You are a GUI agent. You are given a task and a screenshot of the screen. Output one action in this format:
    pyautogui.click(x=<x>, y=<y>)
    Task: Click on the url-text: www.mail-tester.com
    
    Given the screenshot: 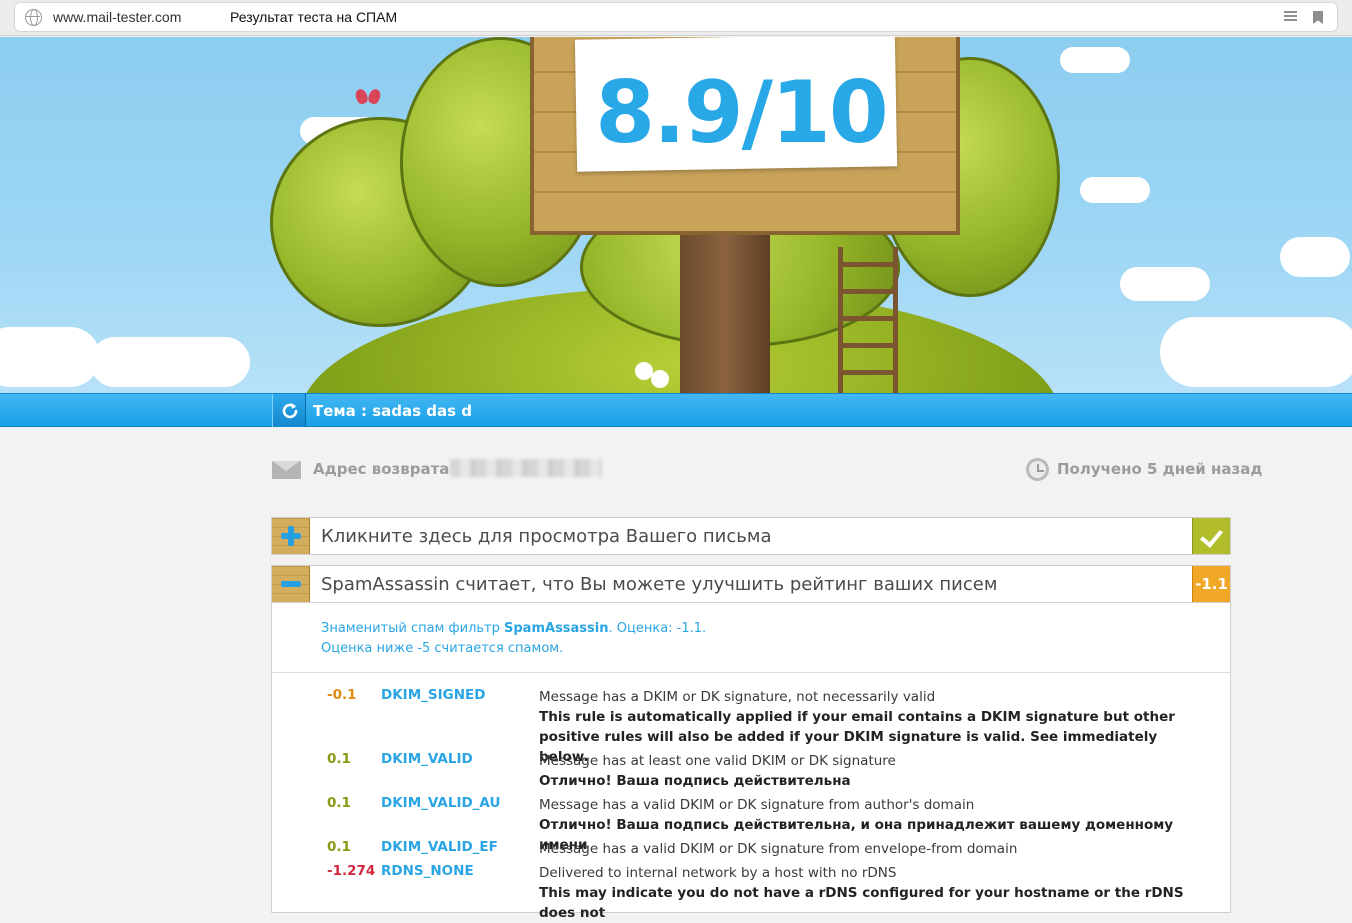 What is the action you would take?
    pyautogui.click(x=117, y=17)
    